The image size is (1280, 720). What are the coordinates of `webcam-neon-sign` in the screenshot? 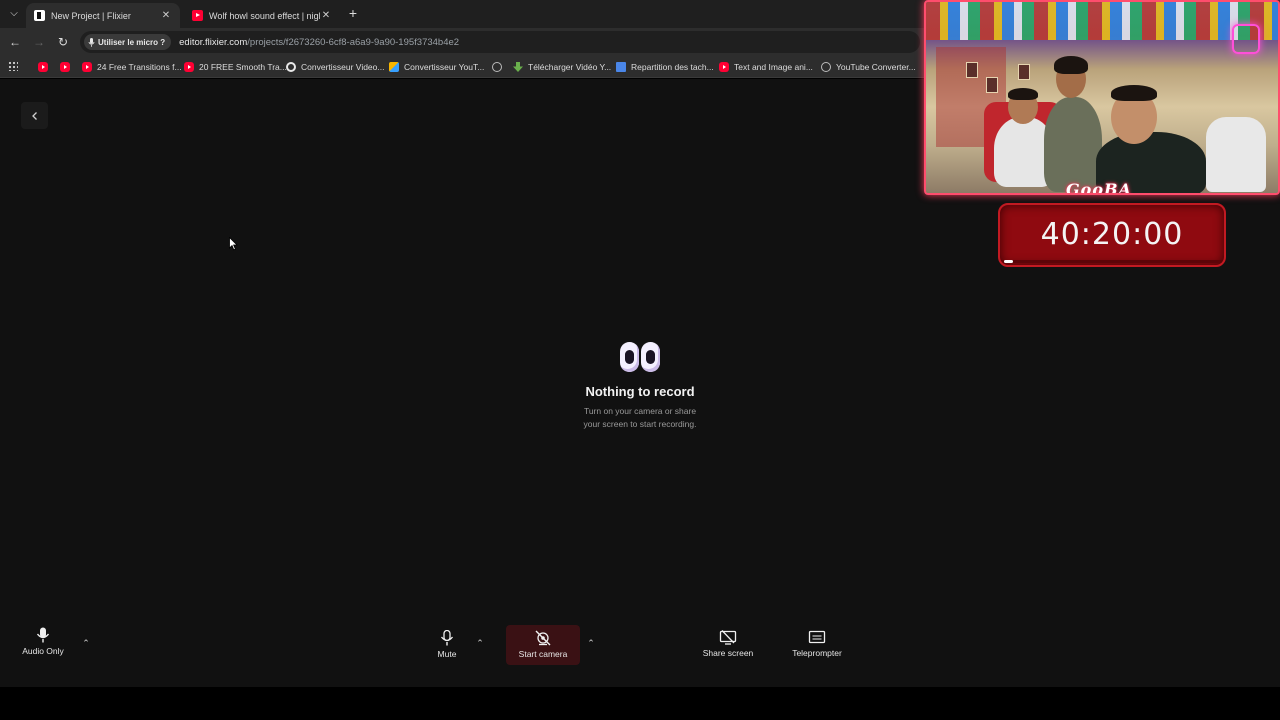 It's located at (1246, 39).